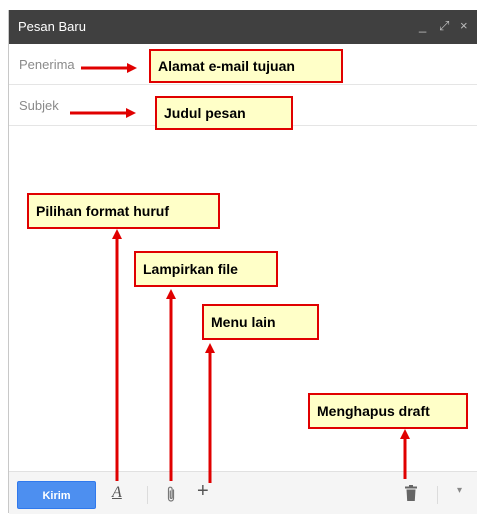 This screenshot has width=477, height=514. Describe the element at coordinates (123, 211) in the screenshot. I see `callout-format: Pilihan format huruf` at that location.